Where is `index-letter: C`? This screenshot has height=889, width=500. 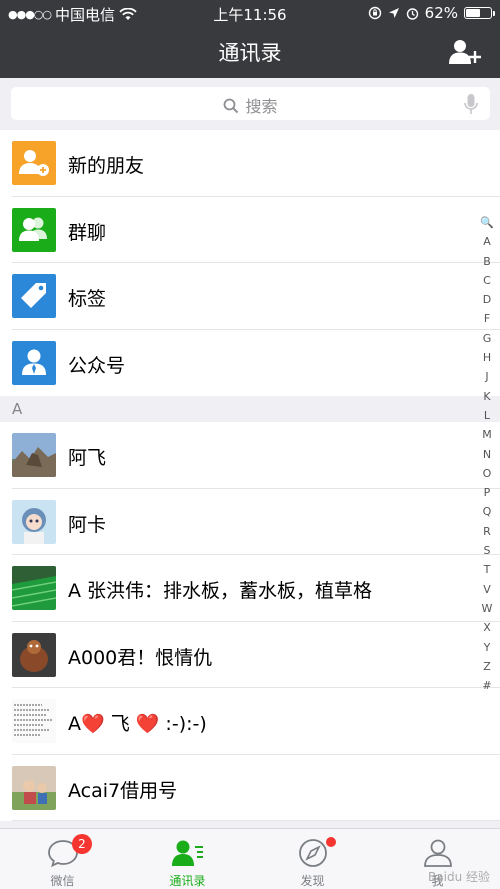
index-letter: C is located at coordinates (487, 280).